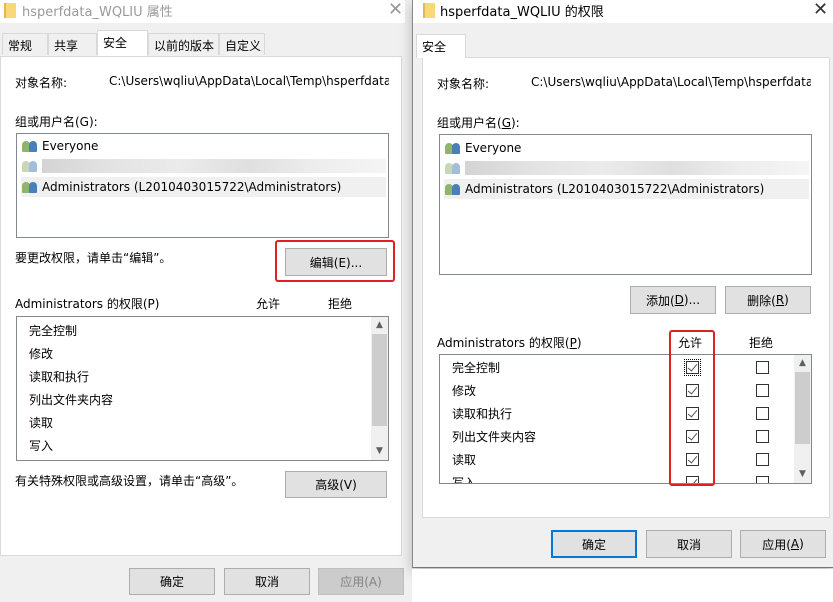 This screenshot has height=602, width=833. I want to click on advanced-hint: 有关特殊权限或高级设置，请单击“高级”。, so click(129, 481).